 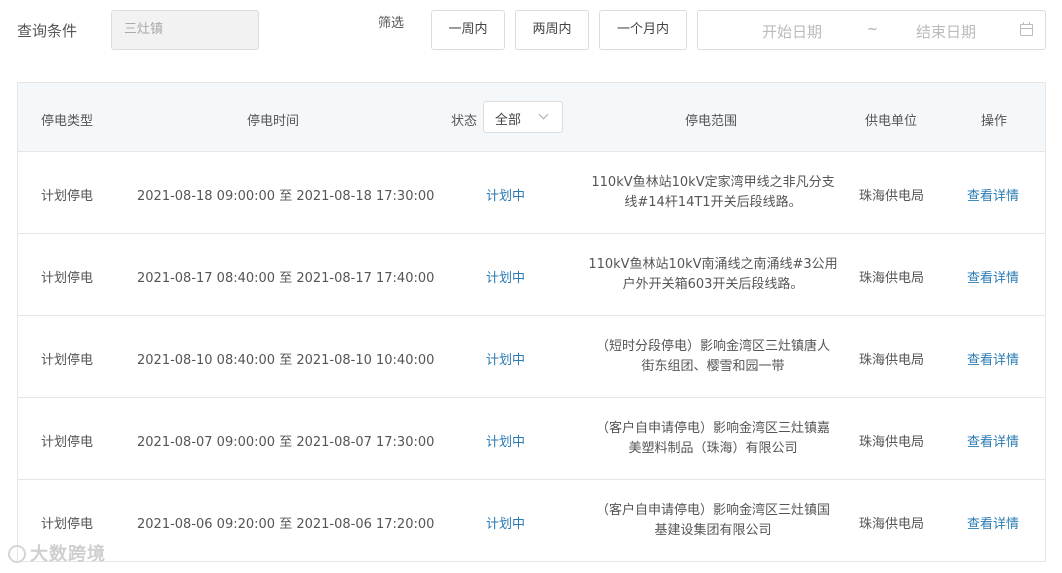 What do you see at coordinates (994, 121) in the screenshot?
I see `header-operation: 操作` at bounding box center [994, 121].